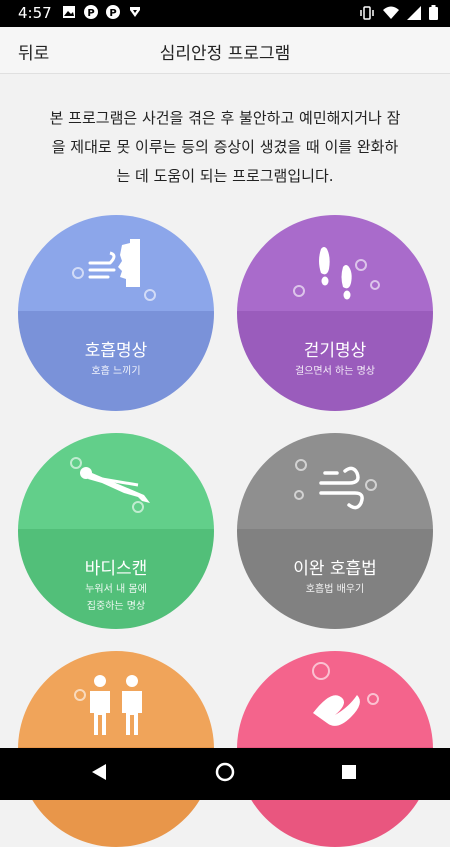 The image size is (450, 847). What do you see at coordinates (99, 772) in the screenshot?
I see `back-nav-icon` at bounding box center [99, 772].